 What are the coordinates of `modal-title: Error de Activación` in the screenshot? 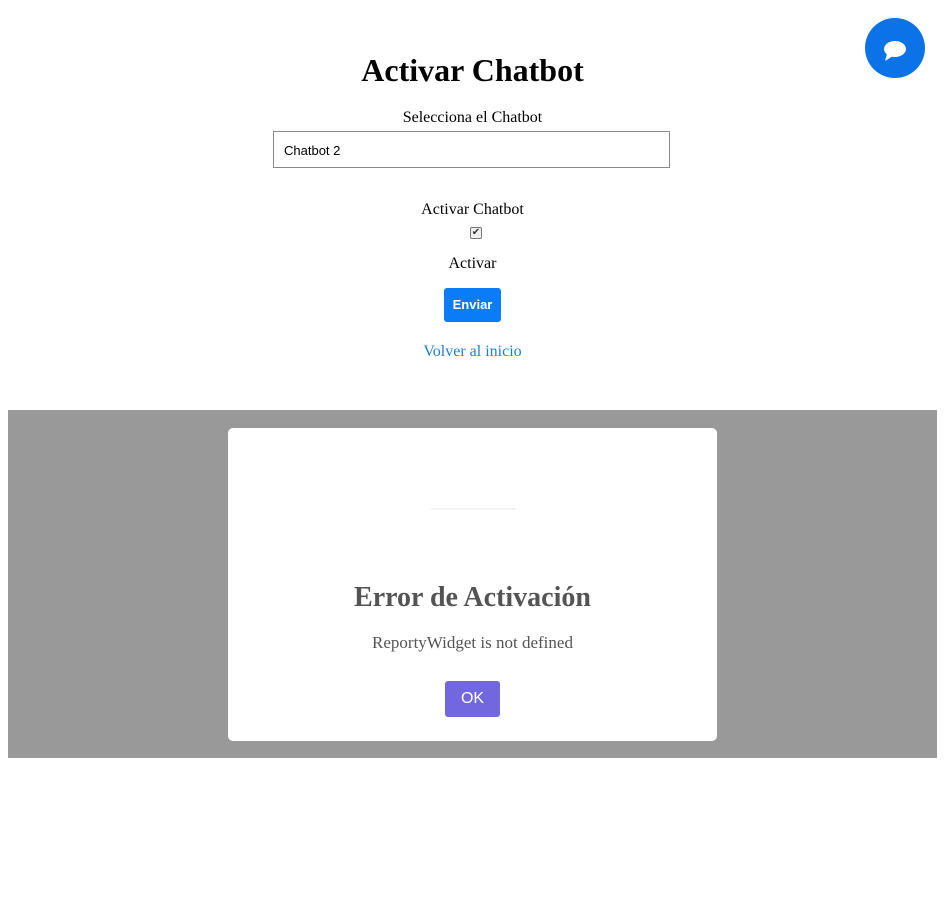 It's located at (472, 597).